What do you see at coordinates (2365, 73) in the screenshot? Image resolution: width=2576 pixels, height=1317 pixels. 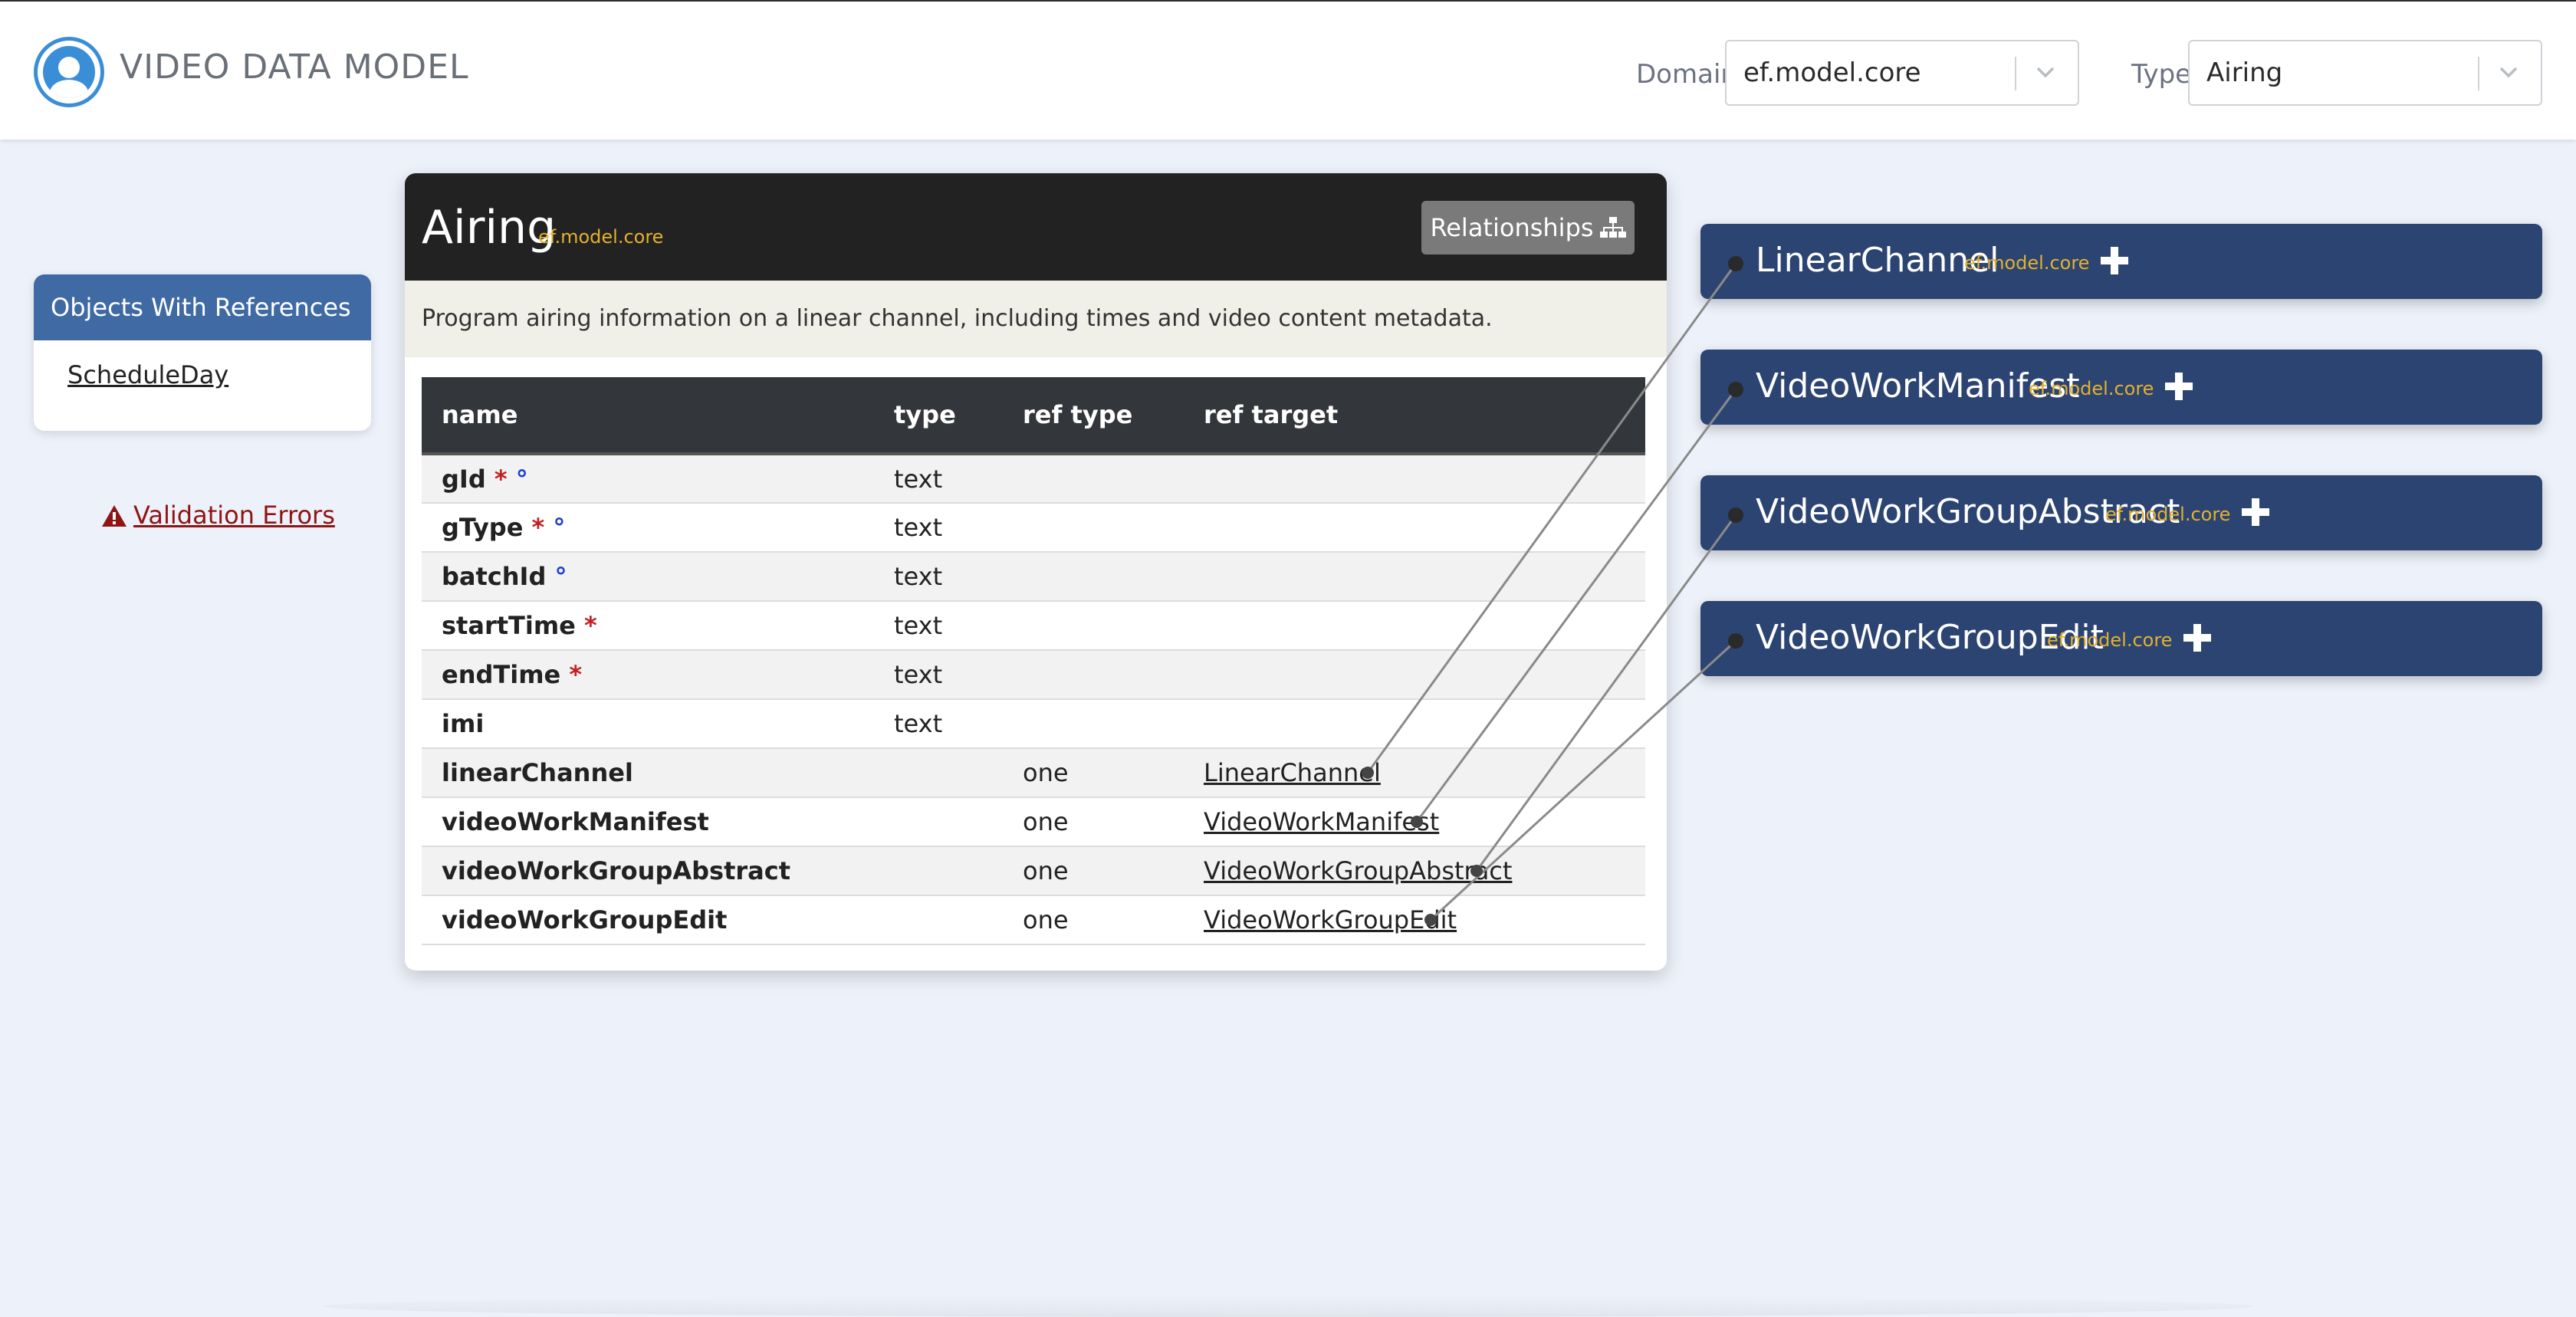 I see `type-select: Airing` at bounding box center [2365, 73].